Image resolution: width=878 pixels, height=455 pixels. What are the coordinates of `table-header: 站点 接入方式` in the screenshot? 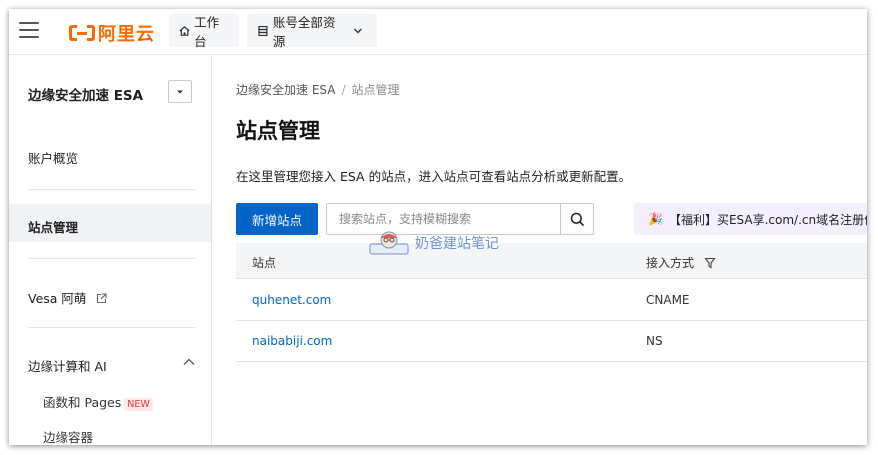 It's located at (551, 261).